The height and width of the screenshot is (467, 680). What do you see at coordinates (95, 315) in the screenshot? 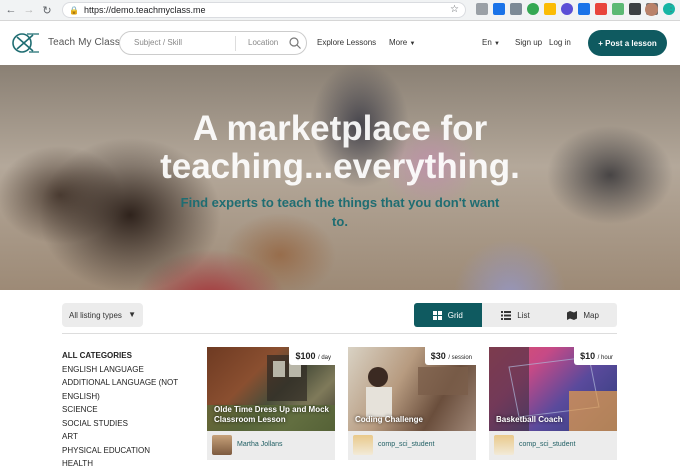
I see `listing-type-label: All listing types` at bounding box center [95, 315].